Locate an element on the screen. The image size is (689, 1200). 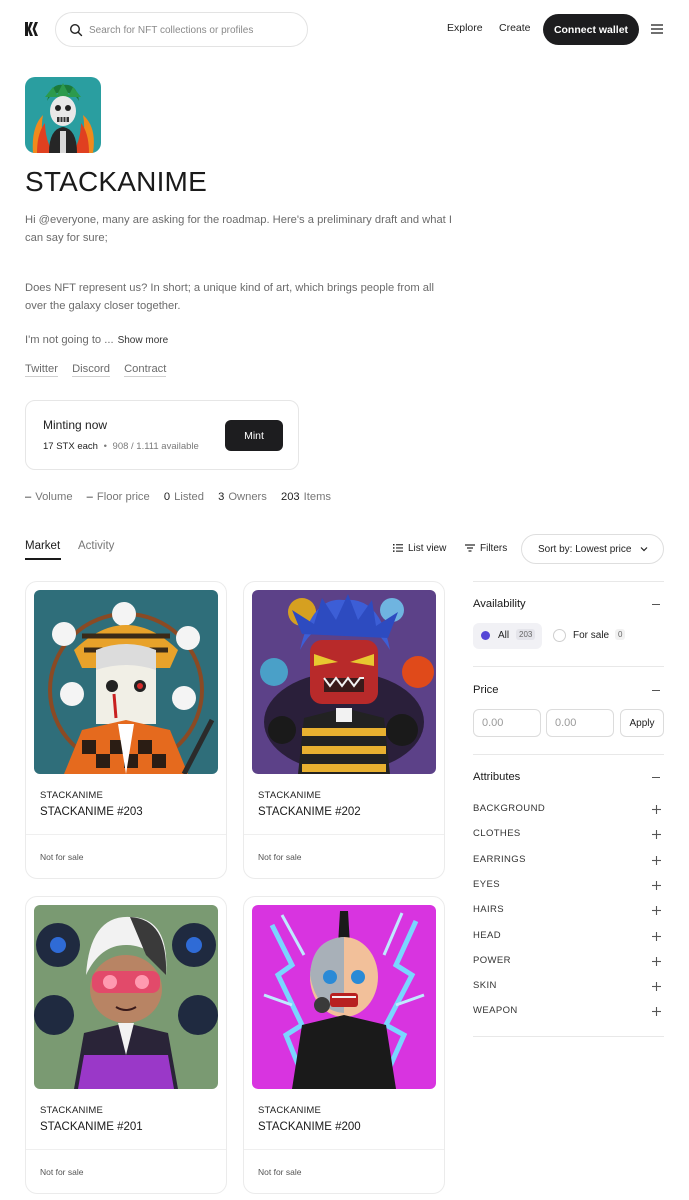
nft-card: STACKANIME STACKANIME #201 Not for sale is located at coordinates (126, 1045).